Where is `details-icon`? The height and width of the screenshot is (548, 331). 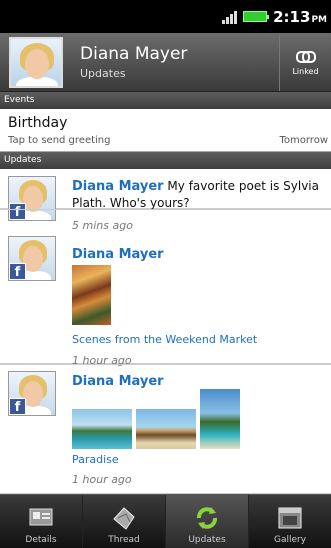
details-icon is located at coordinates (41, 518).